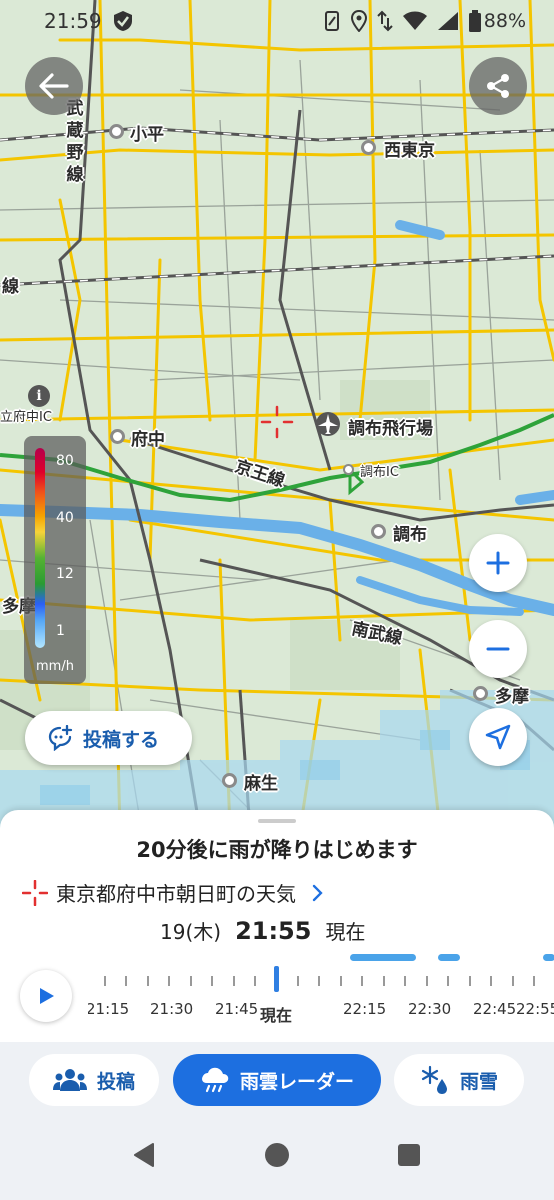 The image size is (554, 1200). What do you see at coordinates (55, 560) in the screenshot?
I see `rain-legend: 80 40 12 1 mm/h` at bounding box center [55, 560].